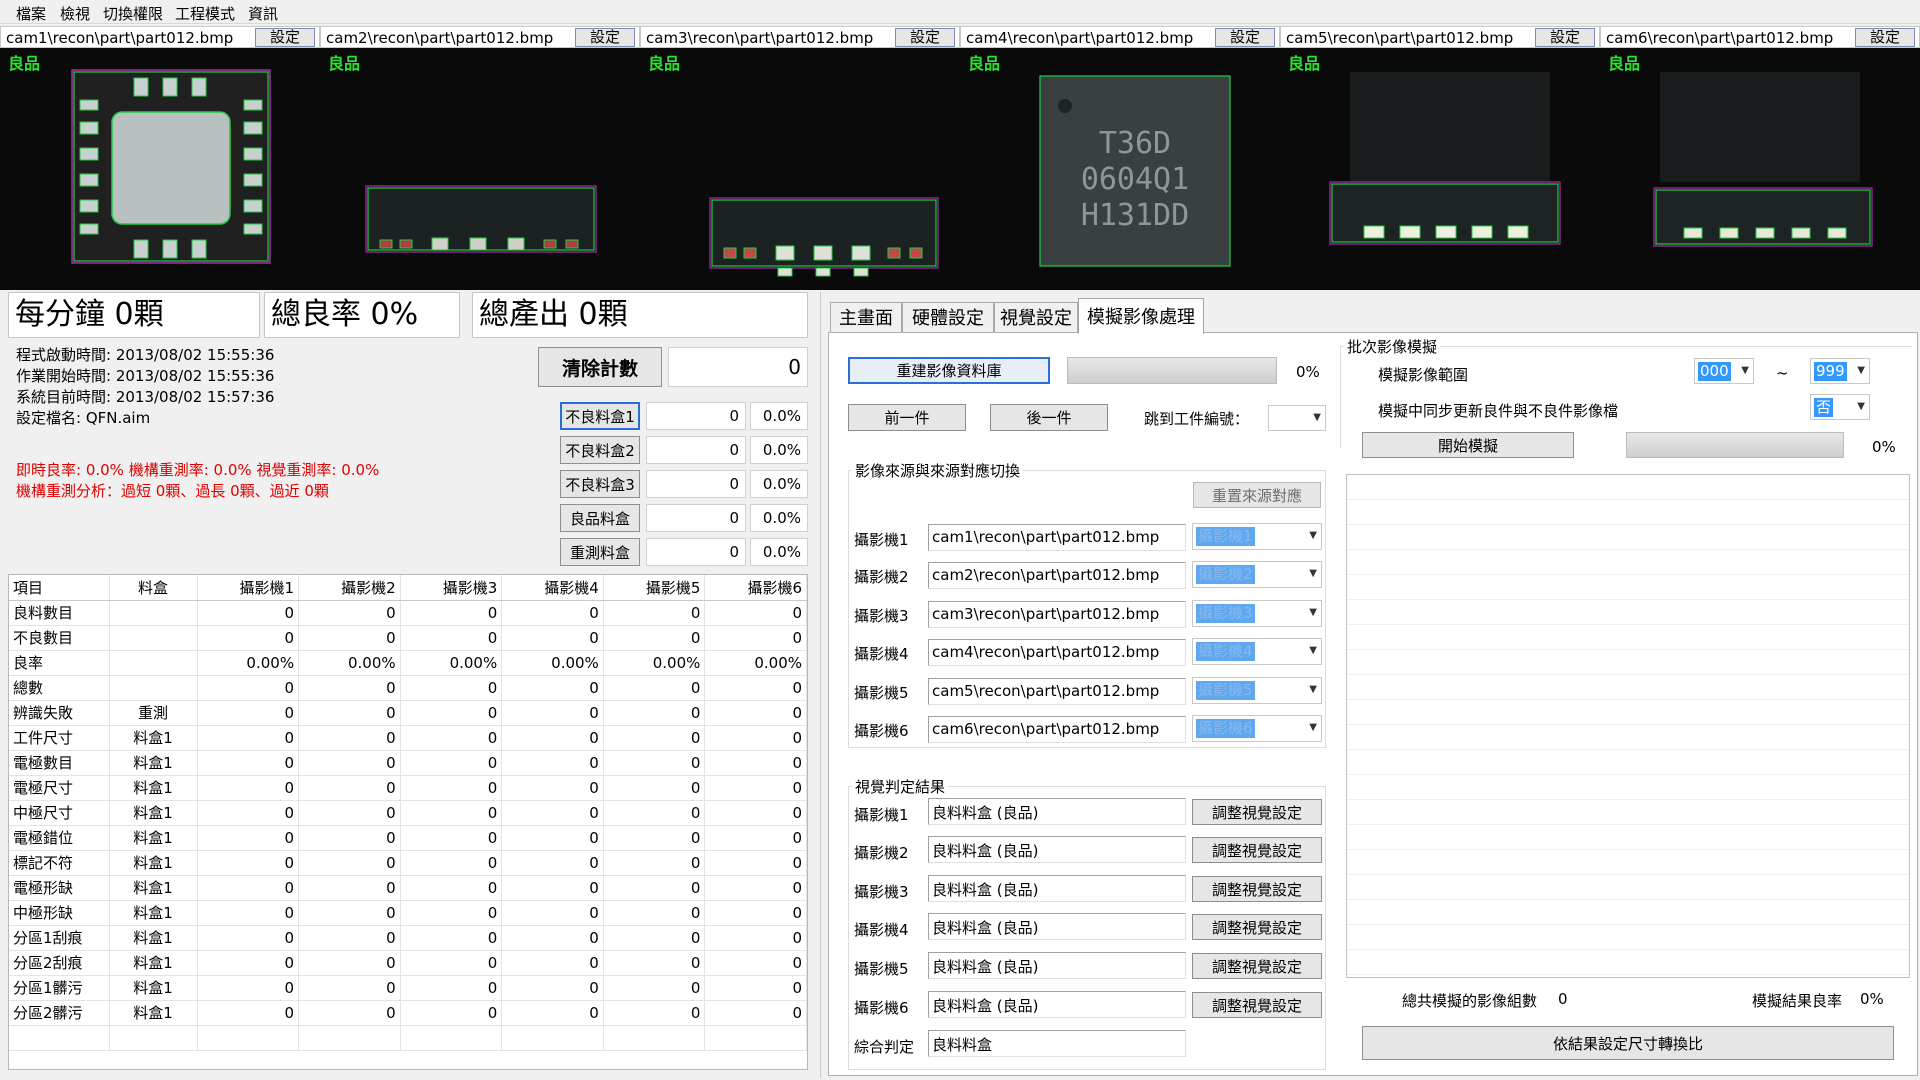 This screenshot has width=1920, height=1080. Describe the element at coordinates (1057, 614) in the screenshot. I see `source-path-field: cam3\recon\part\part012.bmp` at that location.